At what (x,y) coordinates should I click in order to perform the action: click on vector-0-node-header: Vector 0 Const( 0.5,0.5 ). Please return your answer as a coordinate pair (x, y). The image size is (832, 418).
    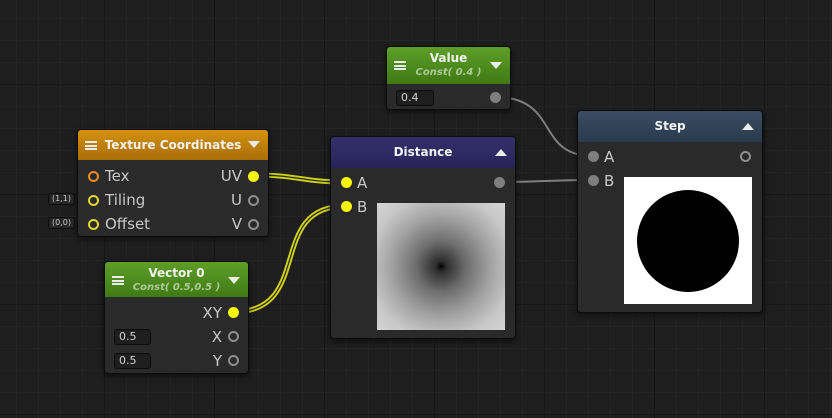
    Looking at the image, I should click on (176, 279).